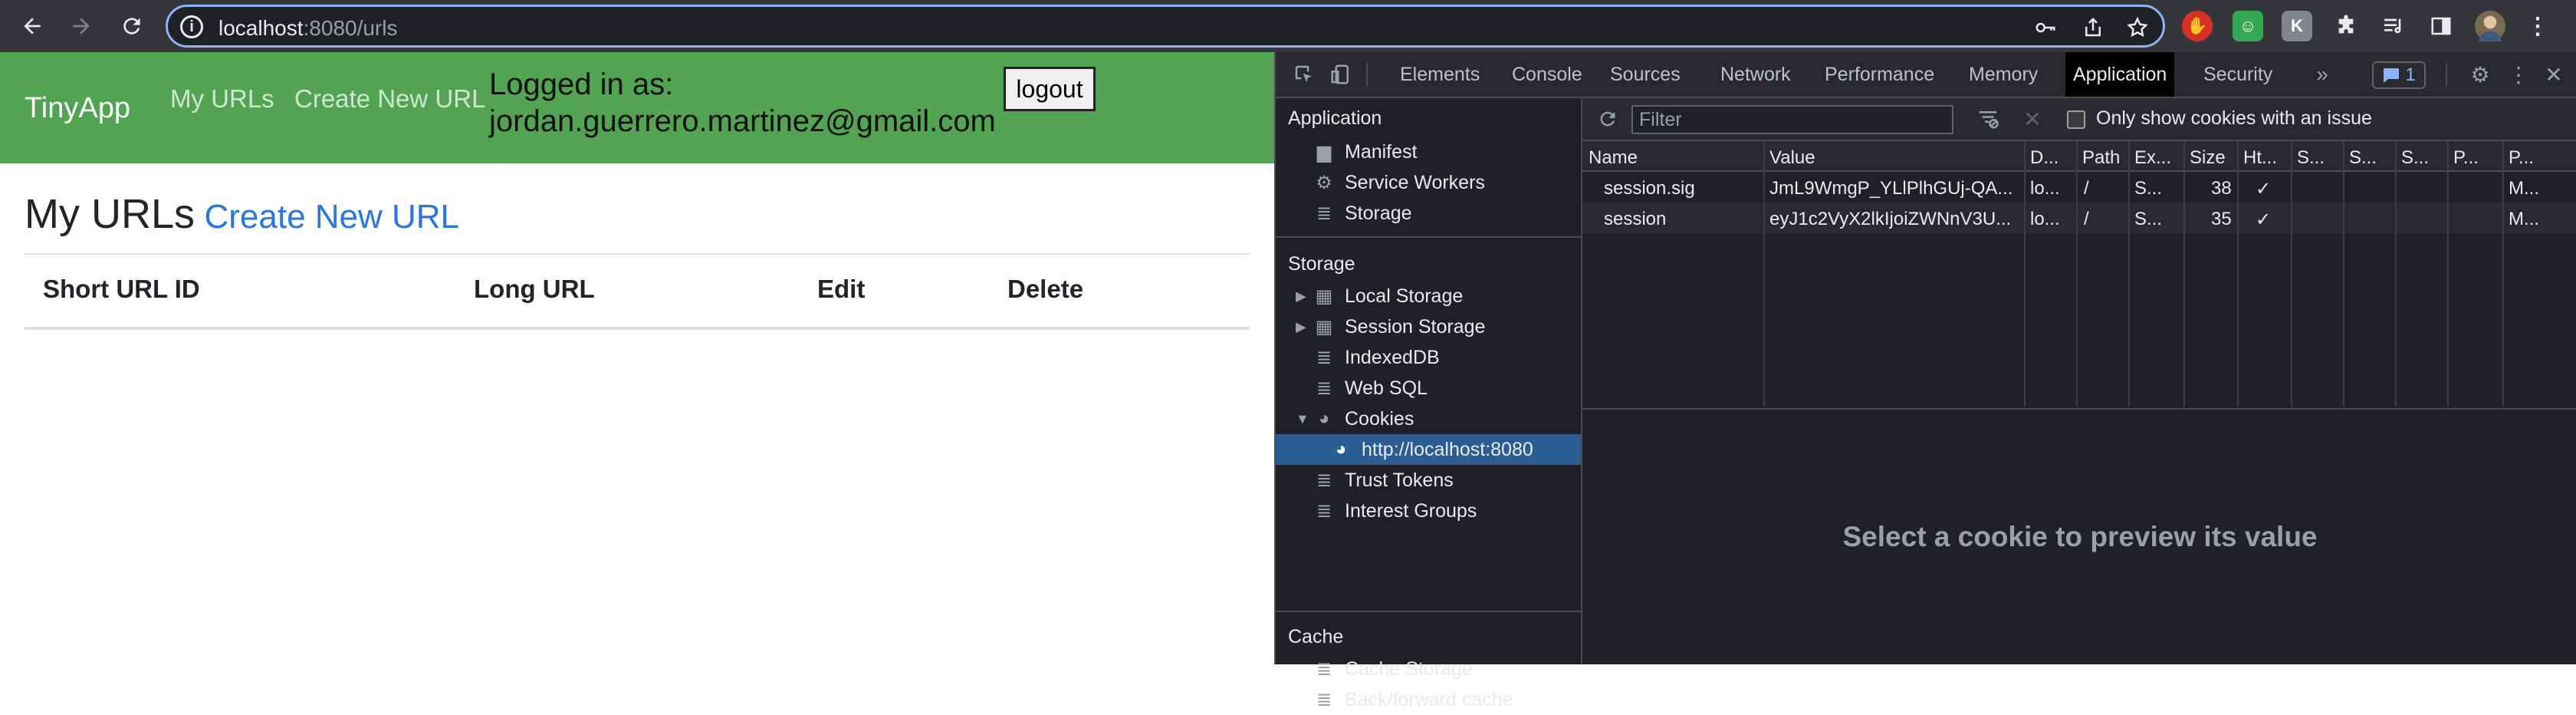 This screenshot has height=715, width=2576. Describe the element at coordinates (1429, 480) in the screenshot. I see `sidebar-item-trust-tokens: ≣ Trust Tokens` at that location.